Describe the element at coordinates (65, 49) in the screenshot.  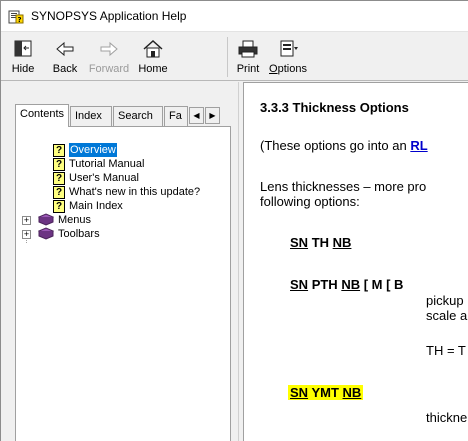
I see `back-arrow-icon` at that location.